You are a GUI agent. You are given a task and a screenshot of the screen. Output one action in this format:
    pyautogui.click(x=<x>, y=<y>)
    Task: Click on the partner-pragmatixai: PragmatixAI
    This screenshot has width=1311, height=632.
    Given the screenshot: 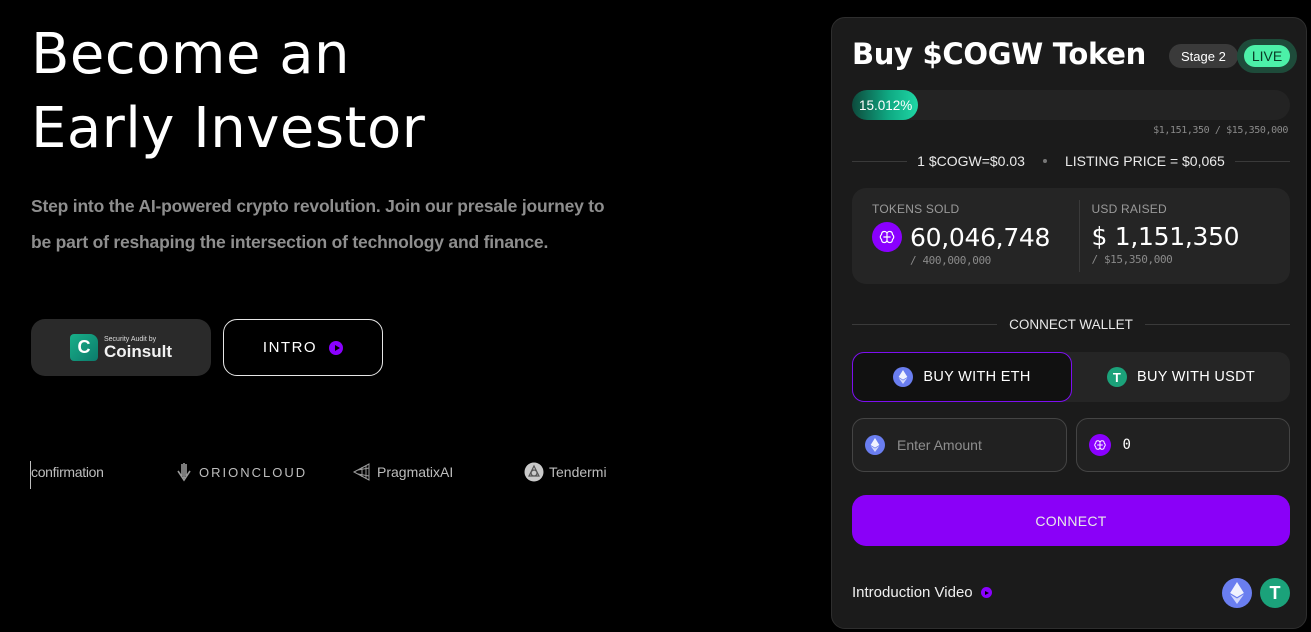 What is the action you would take?
    pyautogui.click(x=402, y=472)
    